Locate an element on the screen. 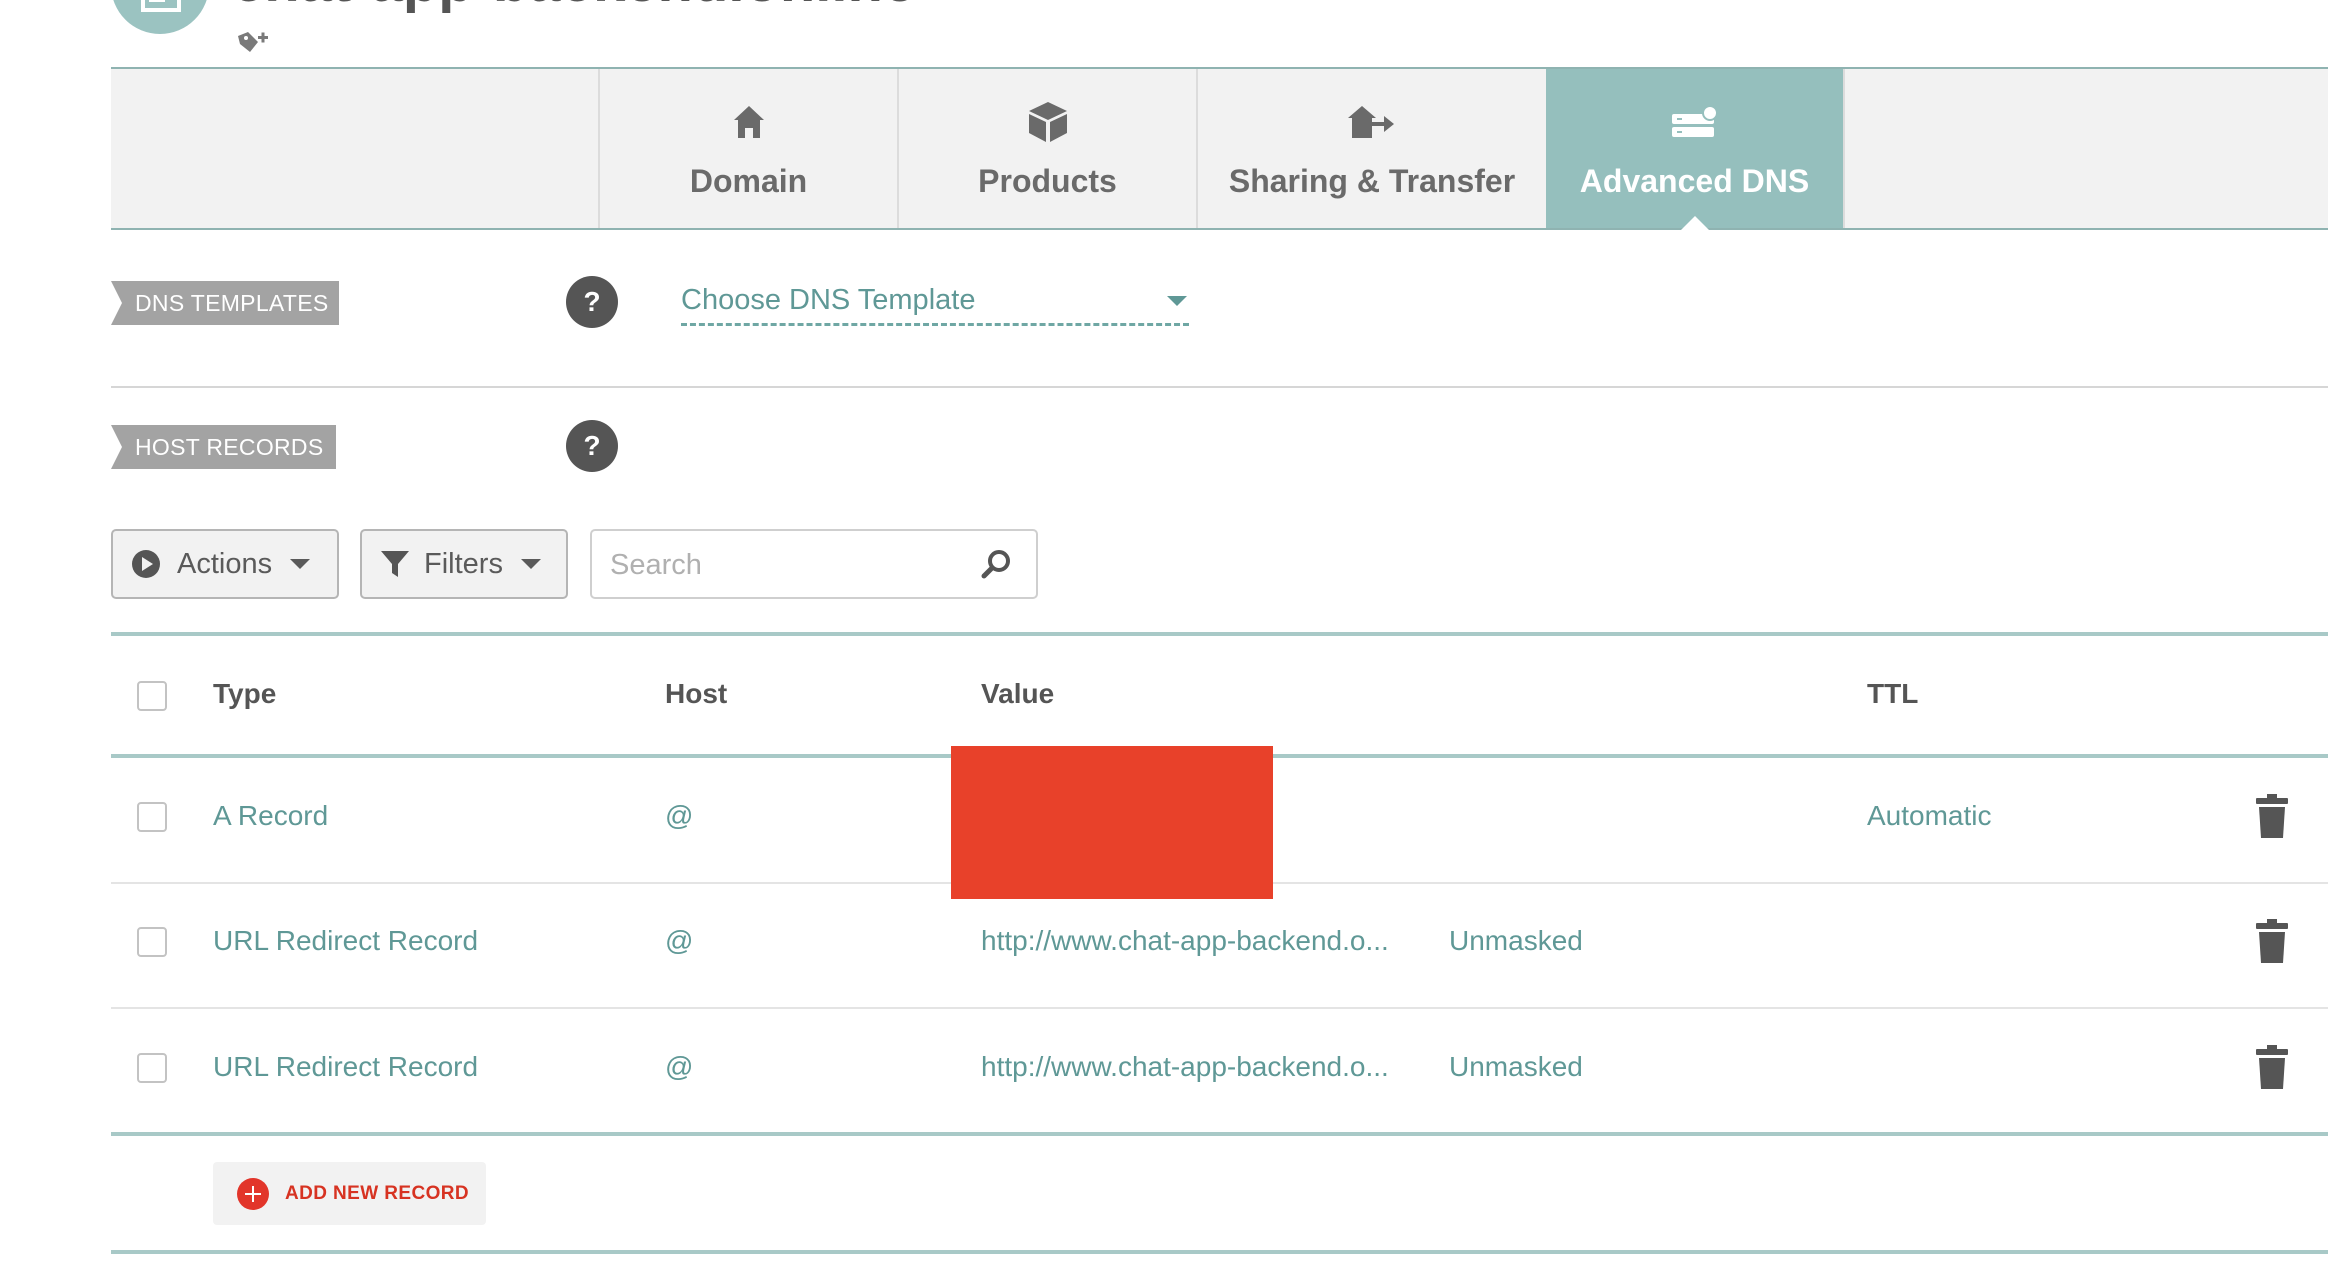 This screenshot has width=2328, height=1278. tab-advanced-dns: Advanced DNS is located at coordinates (1695, 149).